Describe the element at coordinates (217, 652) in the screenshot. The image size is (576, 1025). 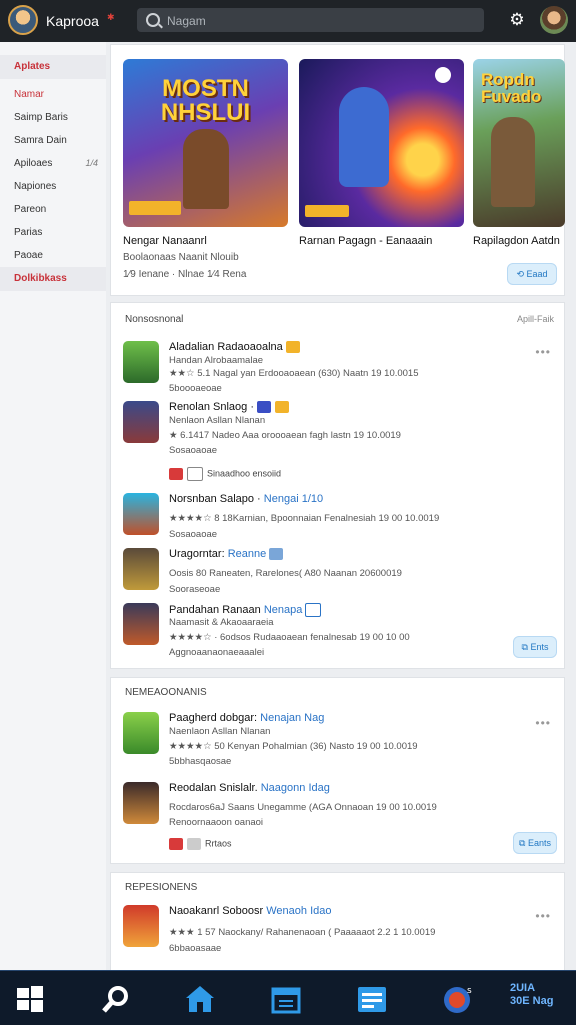
I see `app-meta: Aggnoaanaonaeaaalei` at that location.